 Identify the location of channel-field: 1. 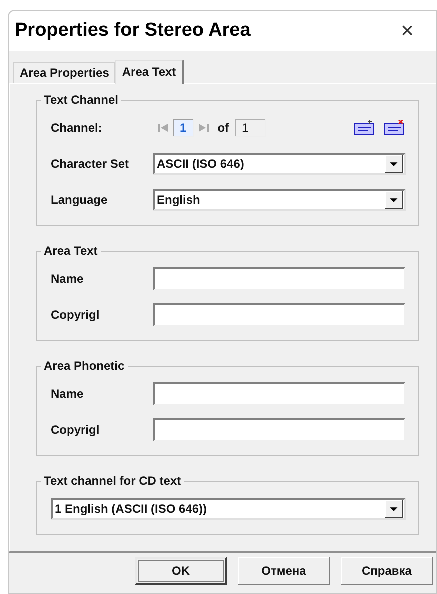
(183, 128).